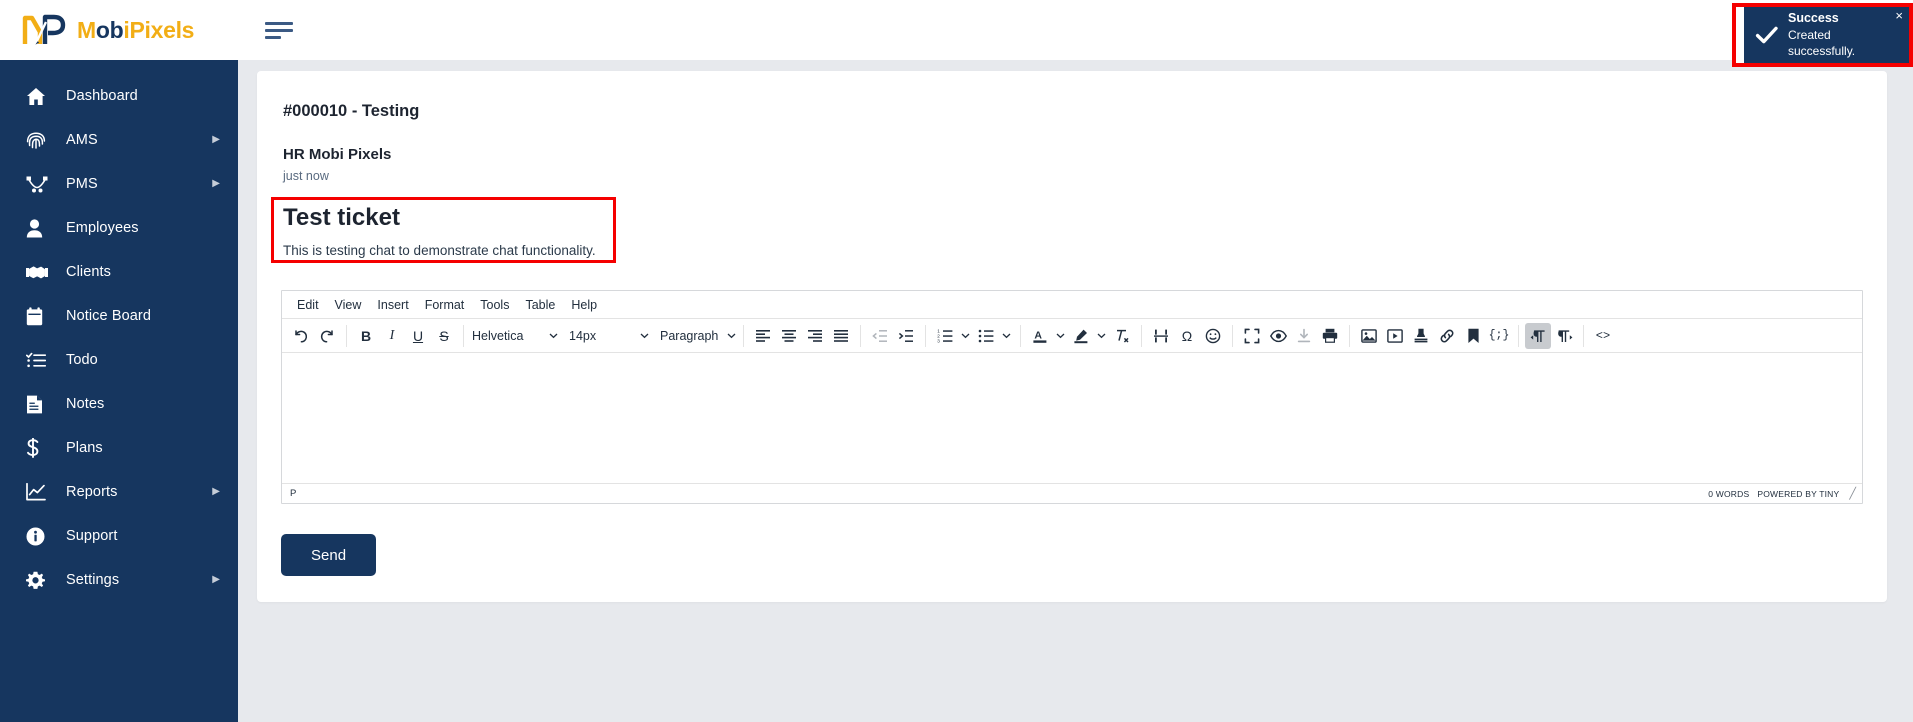 The height and width of the screenshot is (722, 1913). What do you see at coordinates (102, 96) in the screenshot?
I see `sidebar-item-label: Dashboard` at bounding box center [102, 96].